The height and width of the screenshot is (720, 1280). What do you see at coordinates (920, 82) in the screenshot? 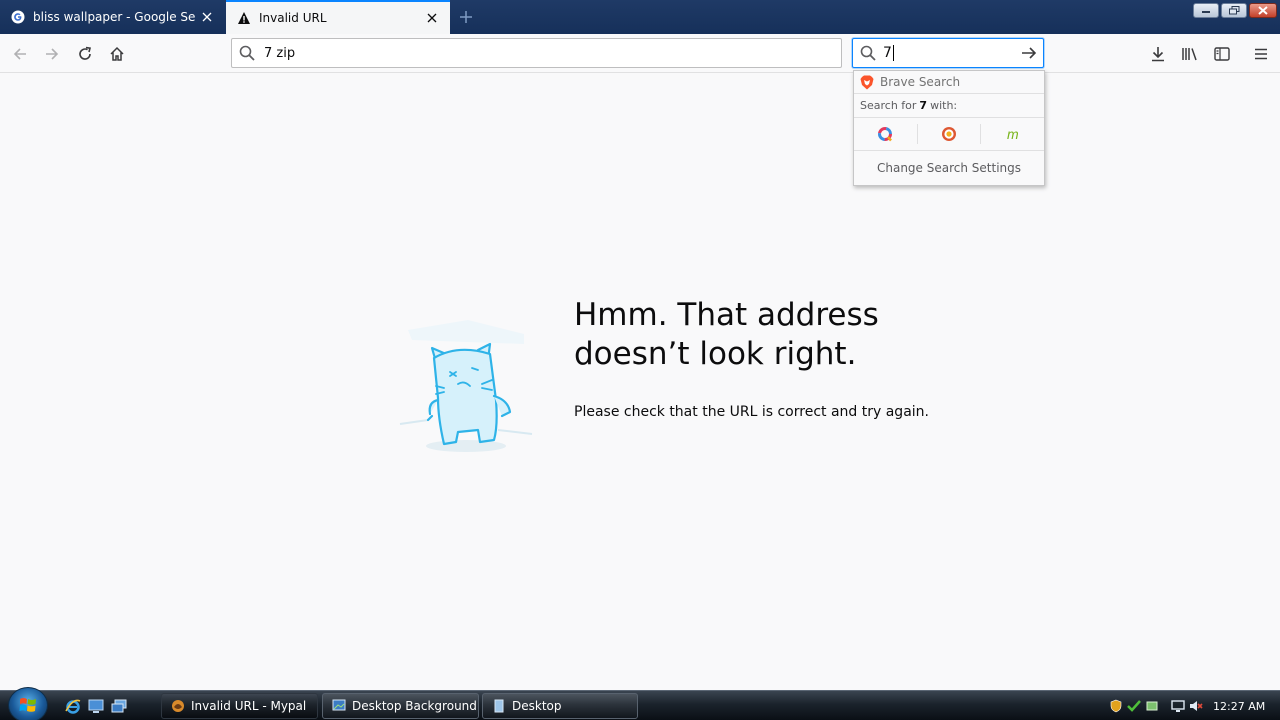
I see `search-engine-name: Brave Search` at bounding box center [920, 82].